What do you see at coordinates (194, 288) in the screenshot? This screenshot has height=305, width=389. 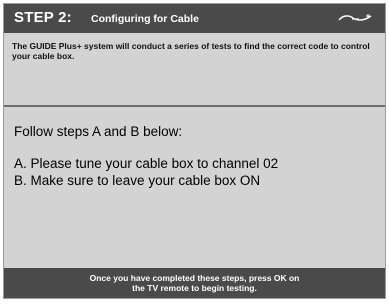 I see `footer-line-2: the TV remote to begin testing.` at bounding box center [194, 288].